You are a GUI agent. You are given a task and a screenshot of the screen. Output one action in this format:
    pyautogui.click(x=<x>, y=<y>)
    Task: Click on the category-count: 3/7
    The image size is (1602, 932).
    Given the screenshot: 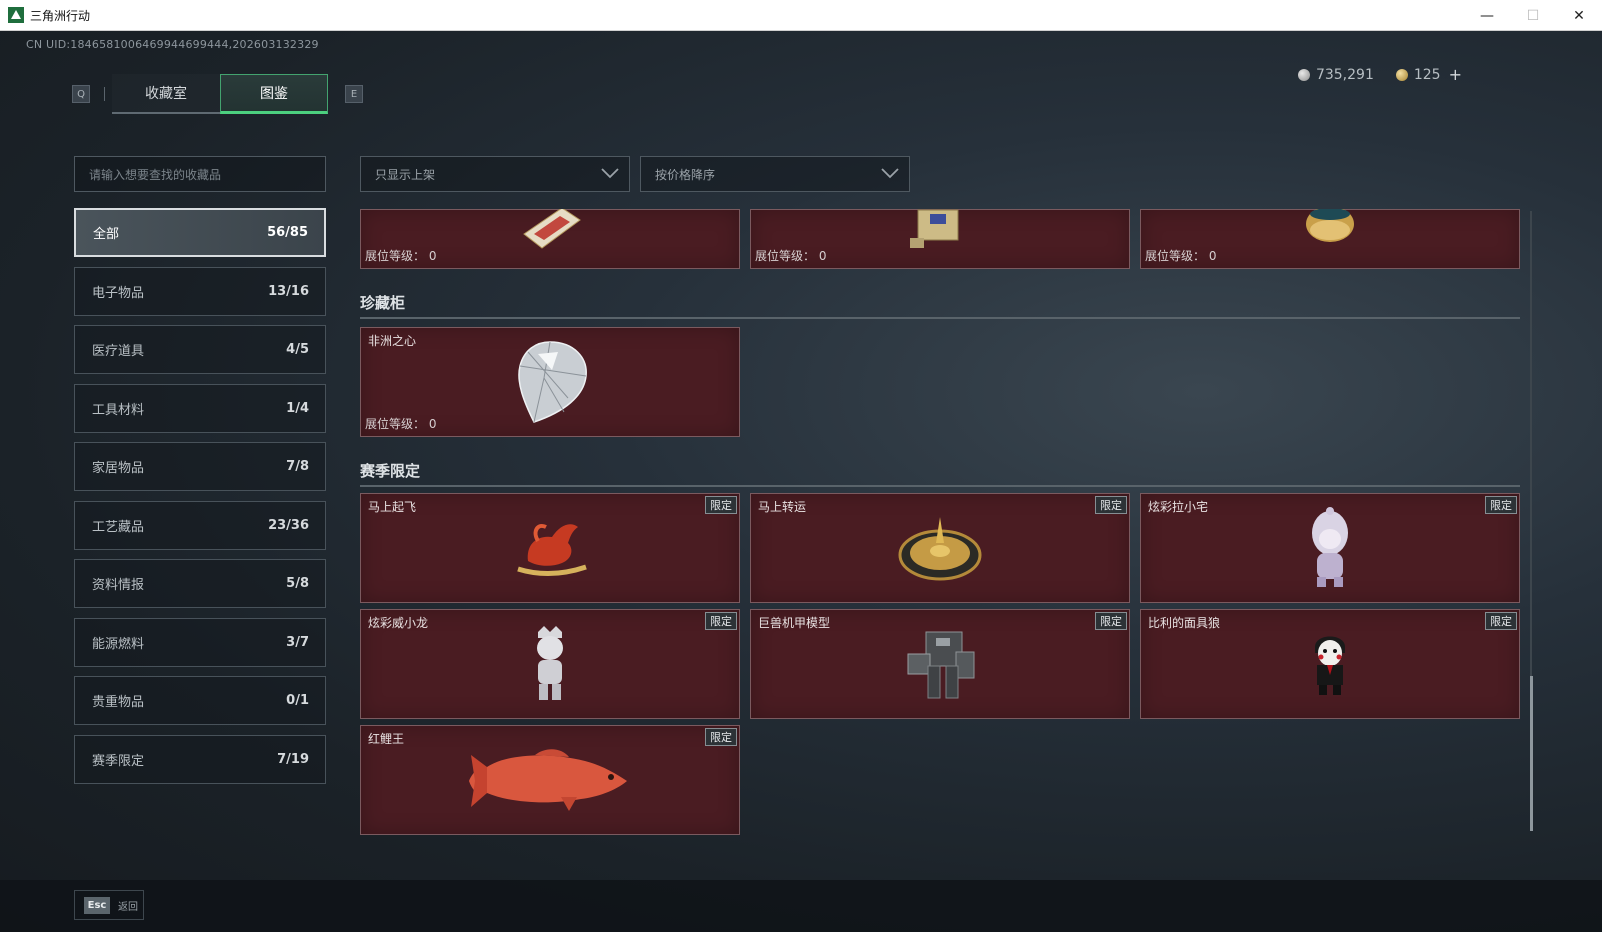 What is the action you would take?
    pyautogui.click(x=297, y=642)
    